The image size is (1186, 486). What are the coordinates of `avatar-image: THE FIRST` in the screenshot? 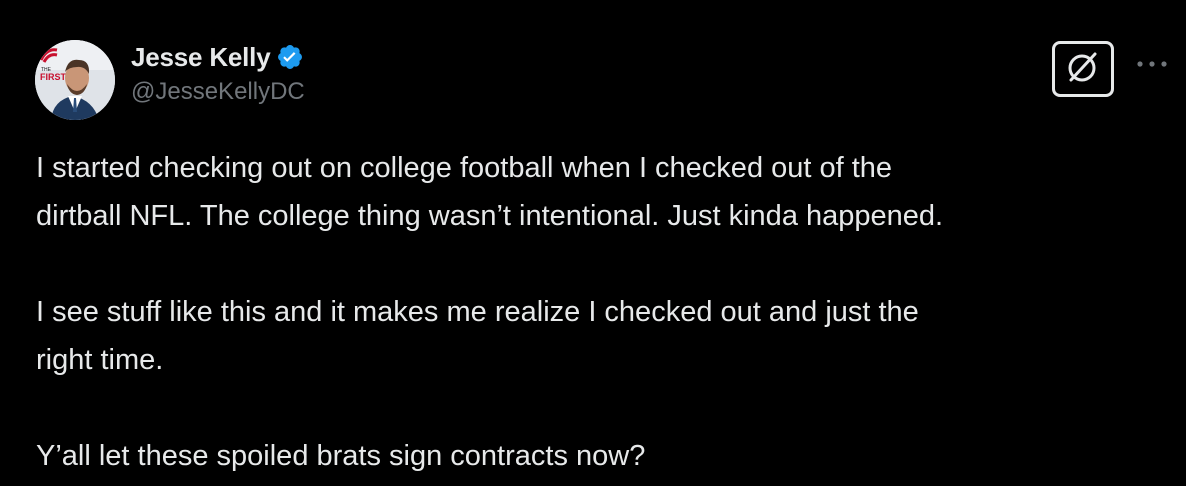 It's located at (75, 80).